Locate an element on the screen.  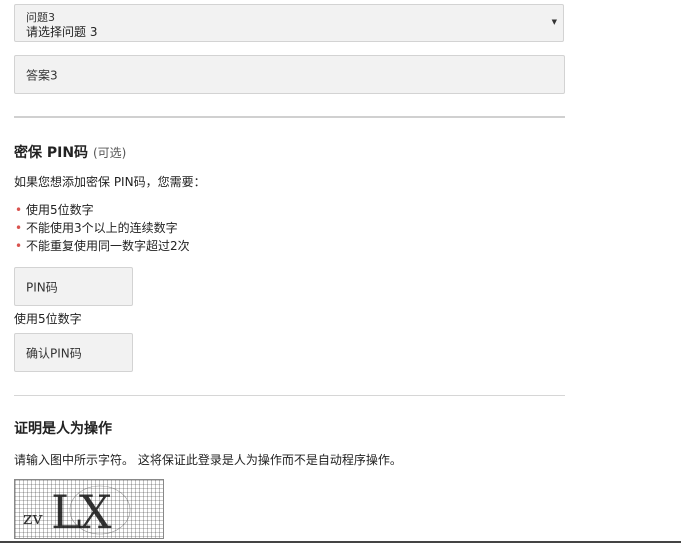
confirm-pin-input: 确认PIN码 is located at coordinates (73, 352).